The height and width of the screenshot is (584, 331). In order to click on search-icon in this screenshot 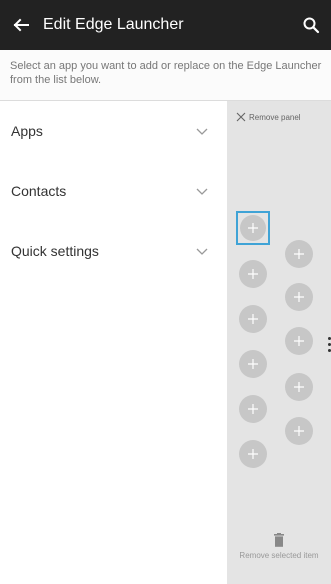, I will do `click(311, 25)`.